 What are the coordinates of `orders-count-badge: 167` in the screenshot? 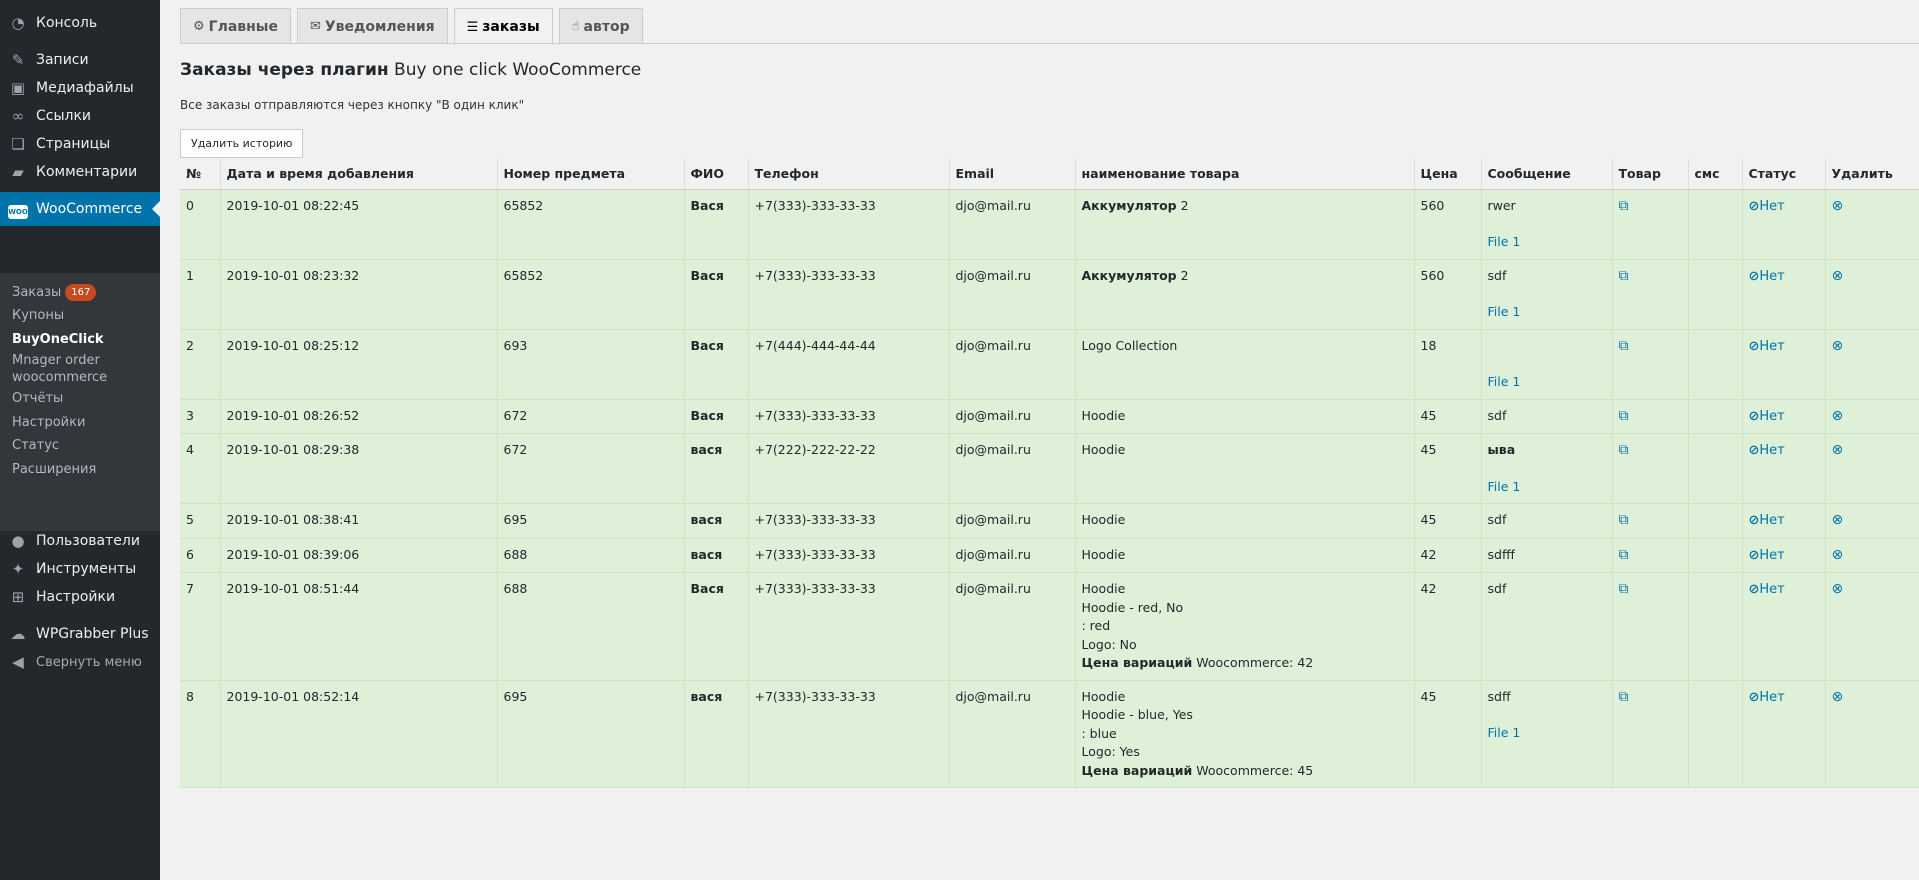 It's located at (81, 292).